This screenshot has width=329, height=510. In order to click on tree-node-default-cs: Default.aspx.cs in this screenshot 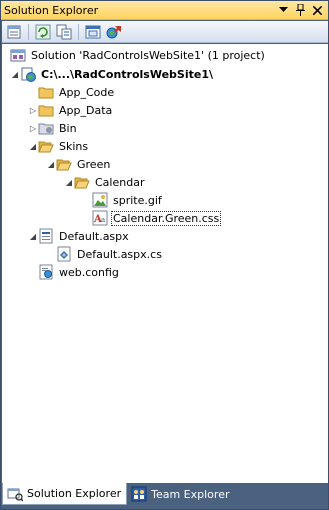, I will do `click(105, 254)`.